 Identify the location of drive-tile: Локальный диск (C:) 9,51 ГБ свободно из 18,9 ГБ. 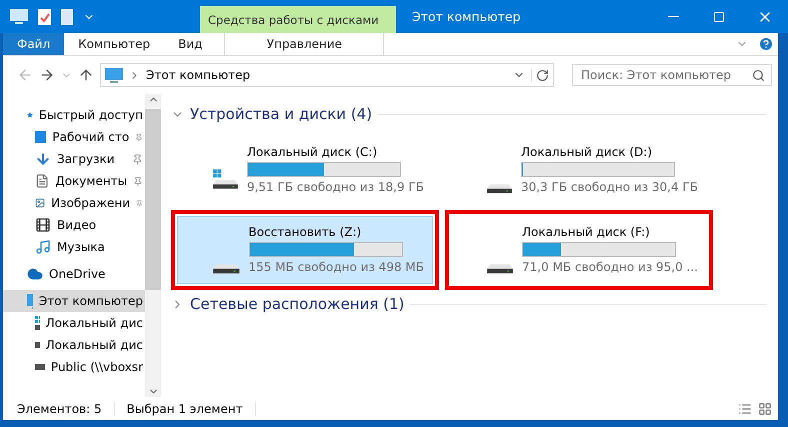
(305, 170).